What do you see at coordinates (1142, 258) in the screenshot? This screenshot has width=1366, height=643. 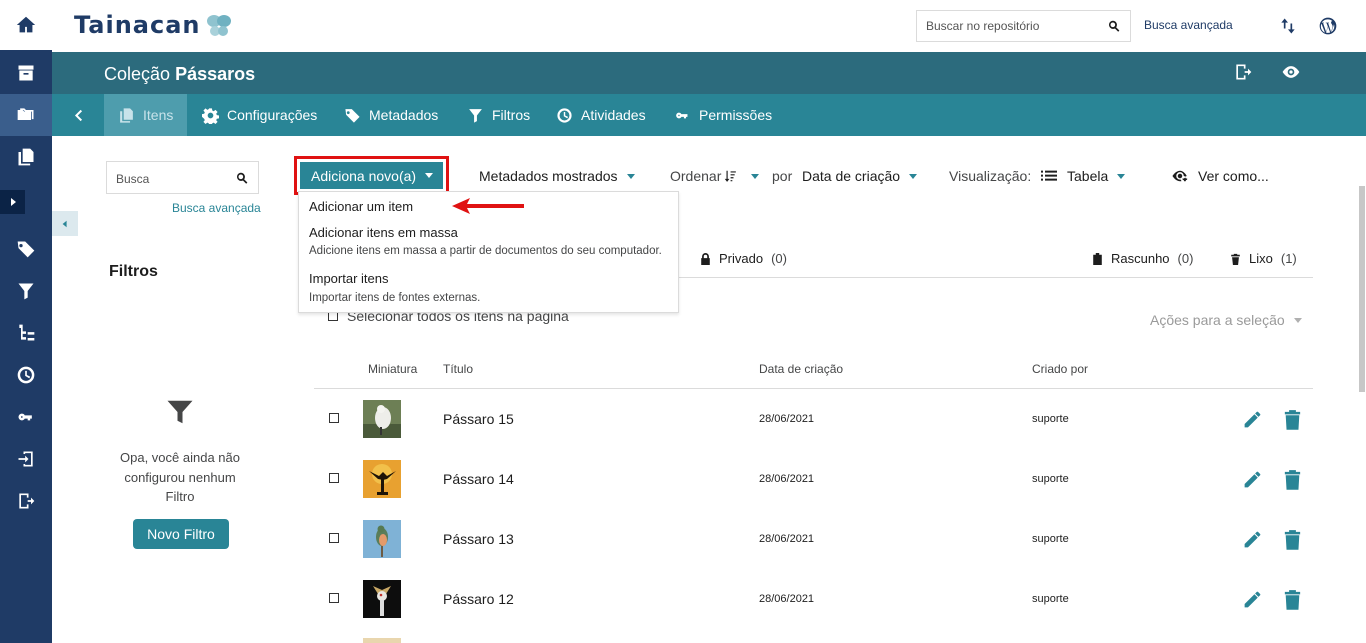 I see `status-draft-tab: Rascunho (0)` at bounding box center [1142, 258].